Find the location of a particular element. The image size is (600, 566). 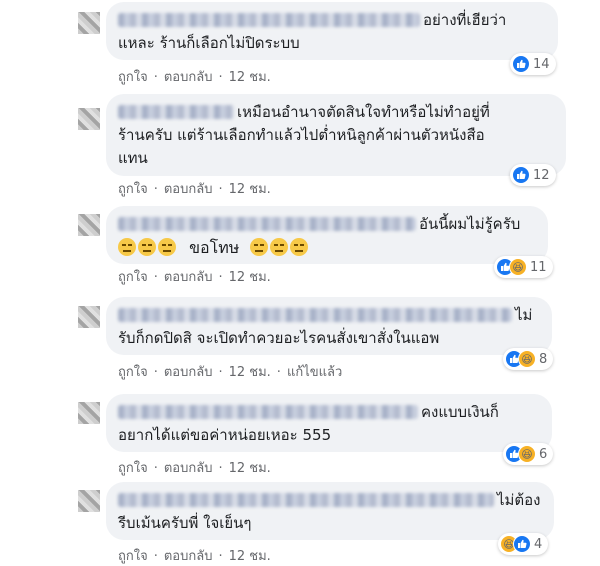

comment-bubble: ไม่ต้อง รีบเม้นครับพี่ ใจเย็นๆ is located at coordinates (330, 511).